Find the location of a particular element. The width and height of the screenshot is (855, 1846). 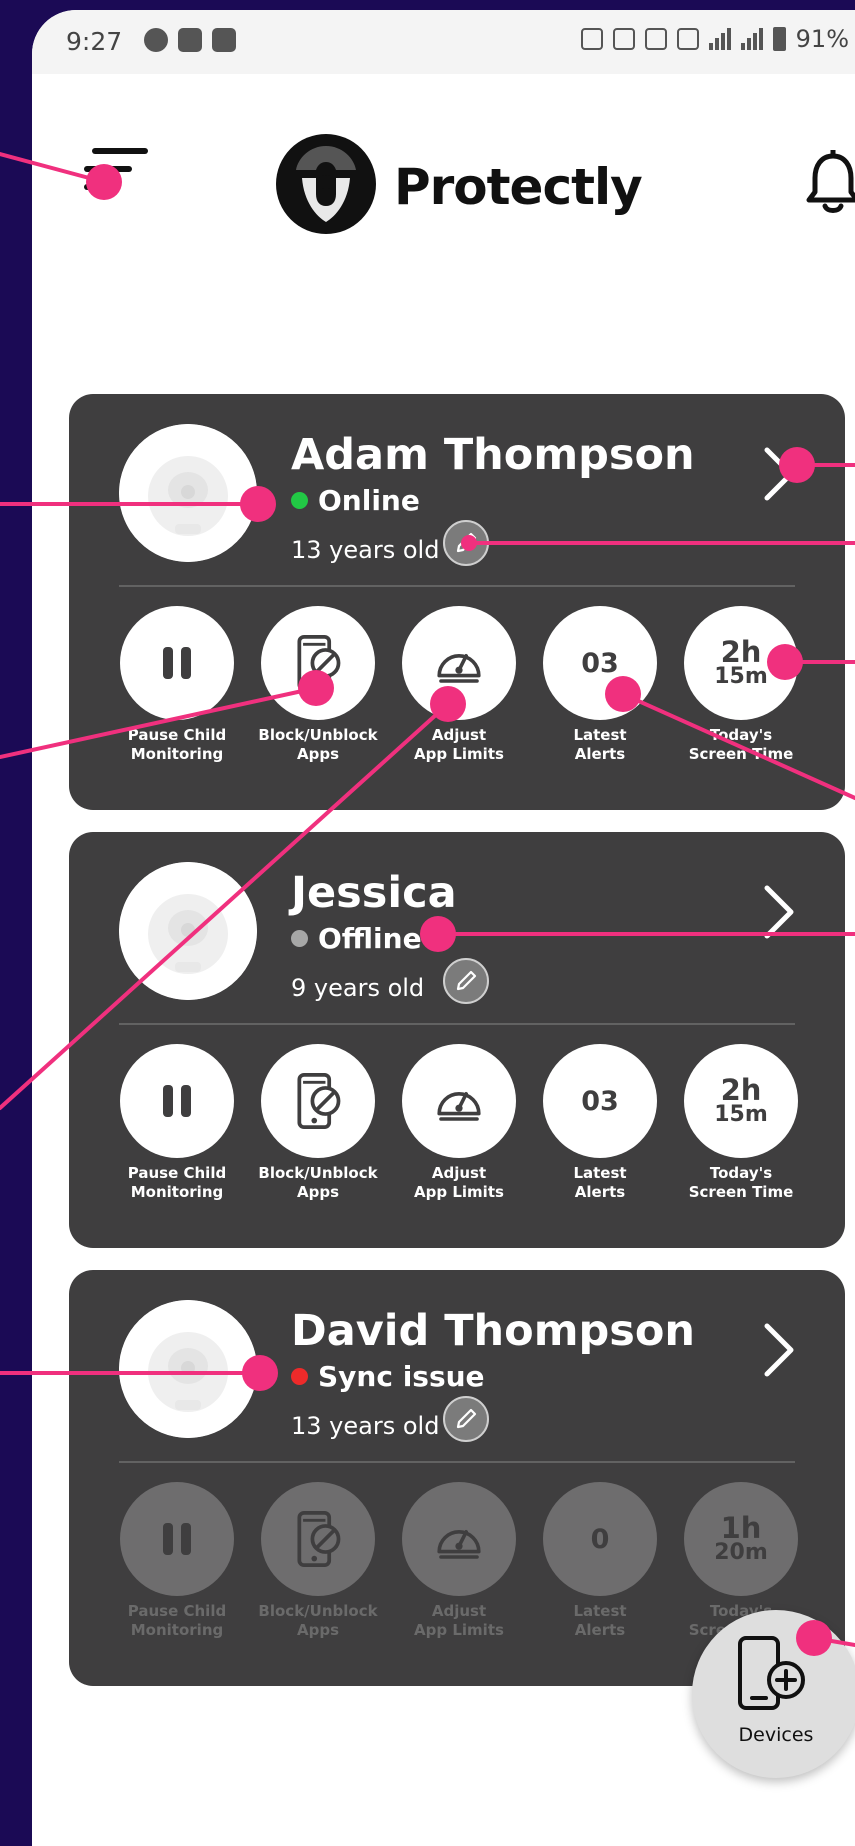

wifi-icon is located at coordinates (687, 39).